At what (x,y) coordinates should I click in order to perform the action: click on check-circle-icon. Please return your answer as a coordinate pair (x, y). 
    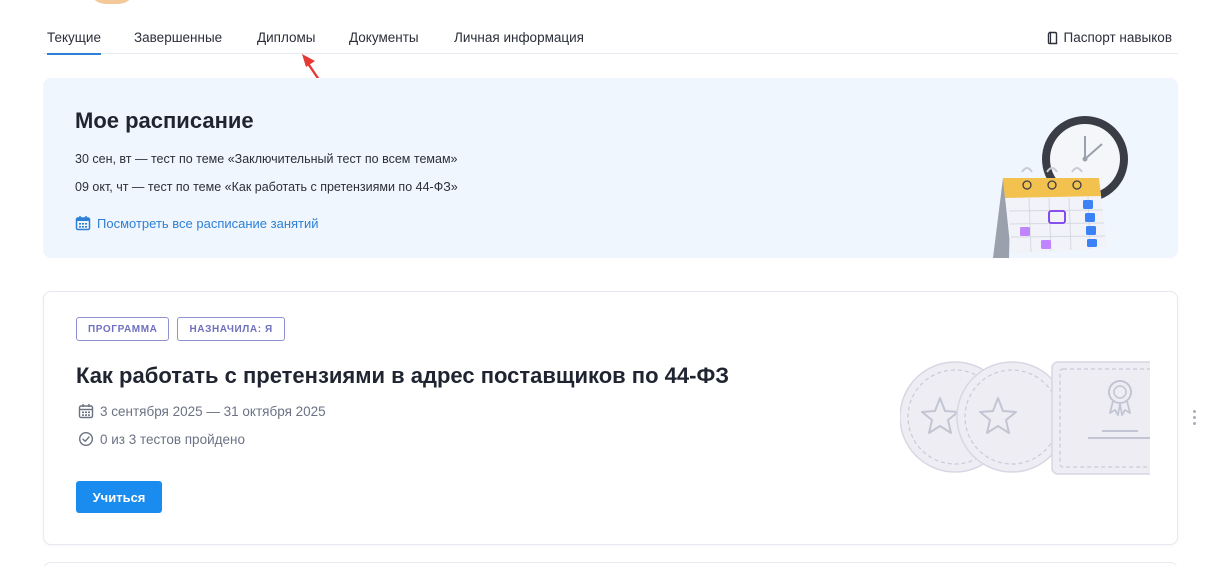
    Looking at the image, I should click on (86, 439).